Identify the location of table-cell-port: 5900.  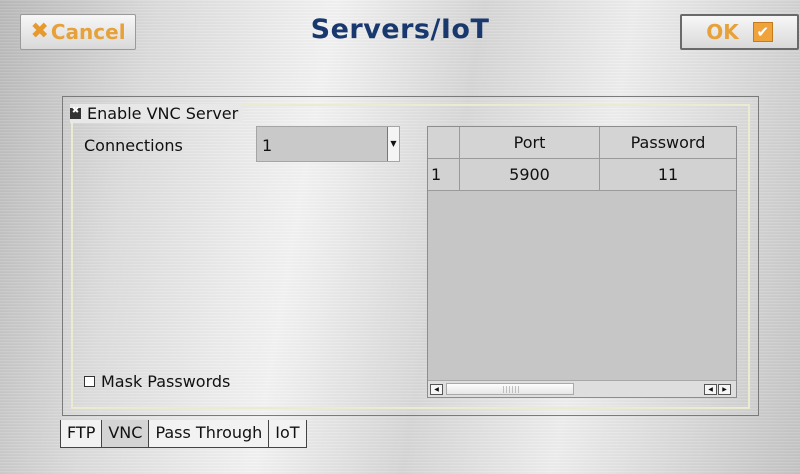
(530, 175).